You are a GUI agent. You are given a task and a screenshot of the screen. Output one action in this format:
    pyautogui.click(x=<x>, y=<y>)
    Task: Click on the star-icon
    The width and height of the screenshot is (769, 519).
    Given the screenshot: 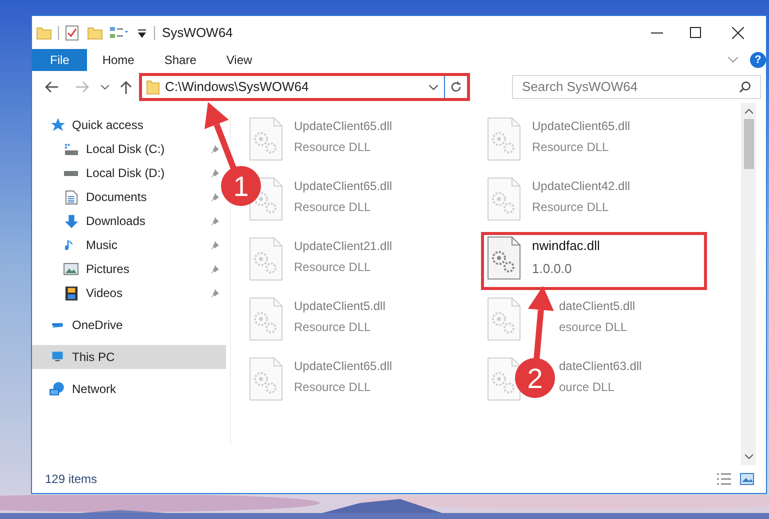 What is the action you would take?
    pyautogui.click(x=57, y=125)
    